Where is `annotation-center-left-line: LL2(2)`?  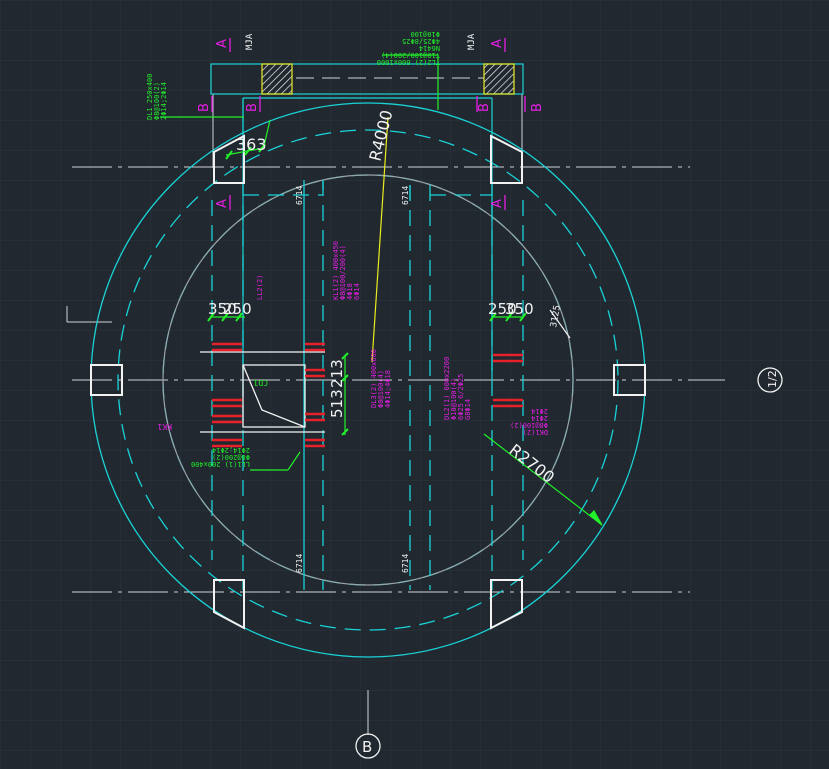 annotation-center-left-line: LL2(2) is located at coordinates (260, 287).